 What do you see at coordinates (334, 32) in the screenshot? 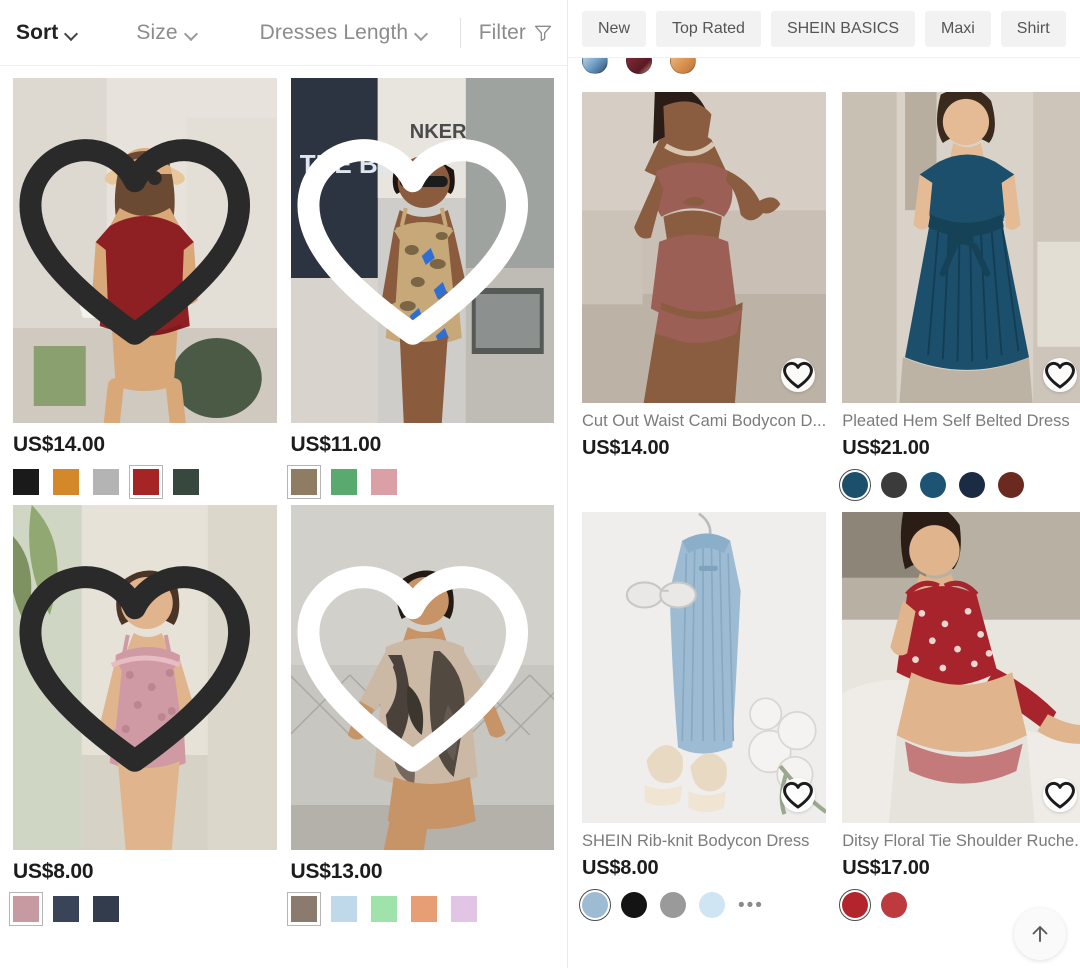
I see `dresses-length-label: Dresses Length` at bounding box center [334, 32].